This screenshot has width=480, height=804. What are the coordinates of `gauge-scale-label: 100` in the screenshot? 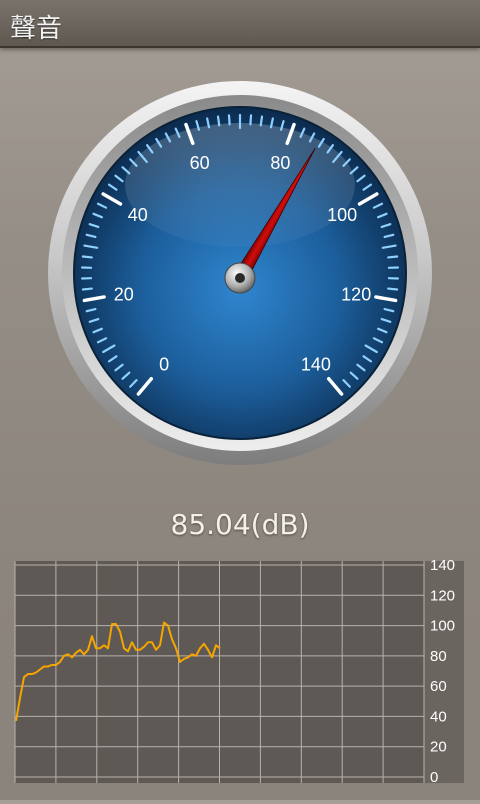 It's located at (342, 215).